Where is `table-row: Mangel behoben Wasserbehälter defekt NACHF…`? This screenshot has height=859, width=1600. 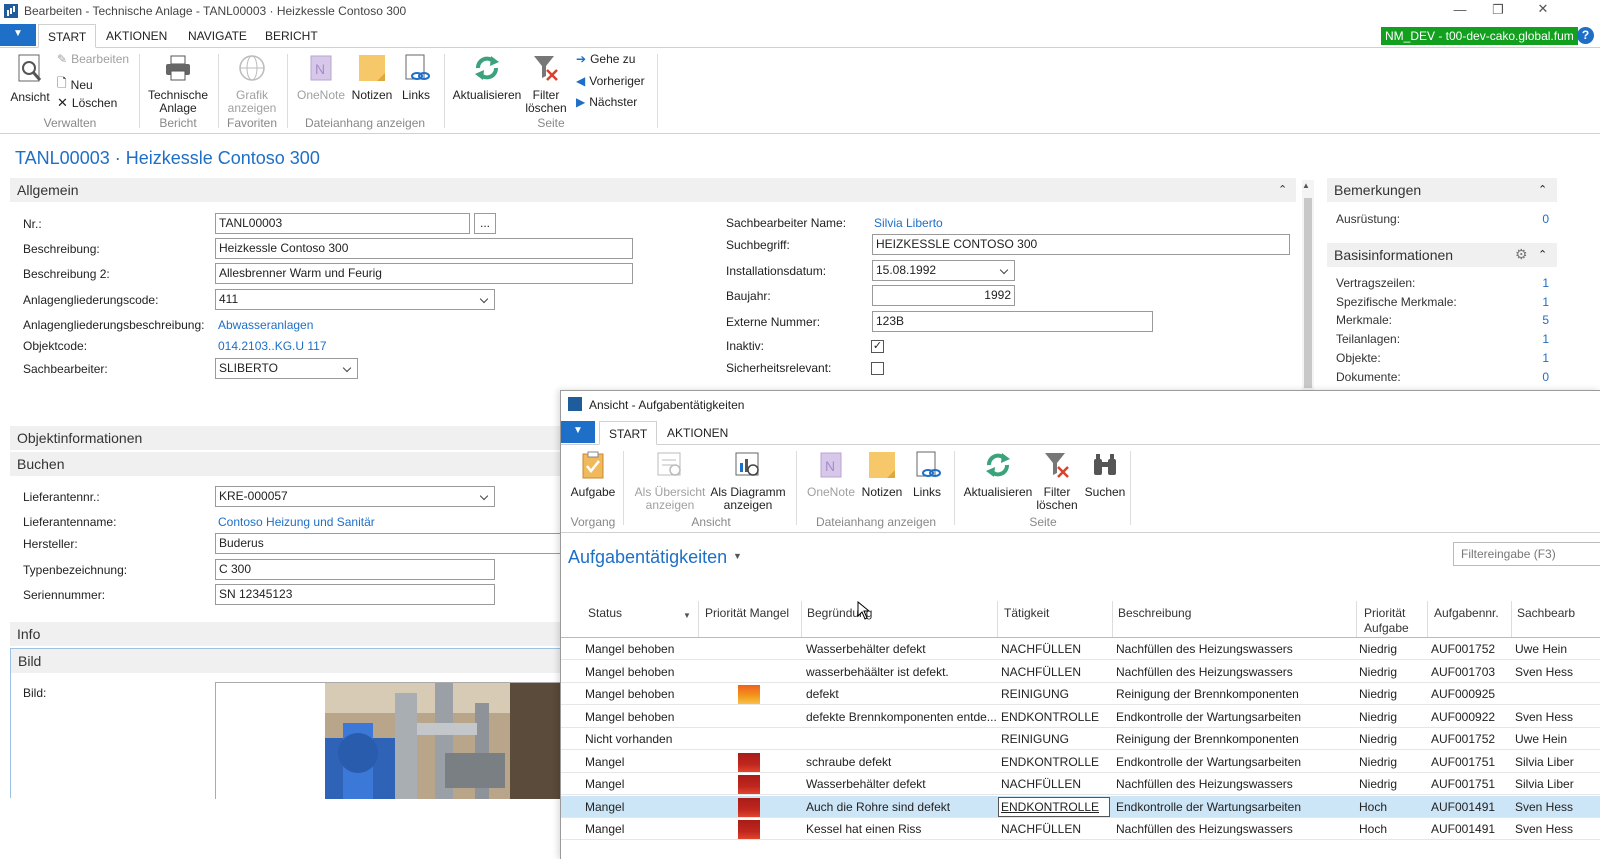 table-row: Mangel behoben Wasserbehälter defekt NACHF… is located at coordinates (1080, 649).